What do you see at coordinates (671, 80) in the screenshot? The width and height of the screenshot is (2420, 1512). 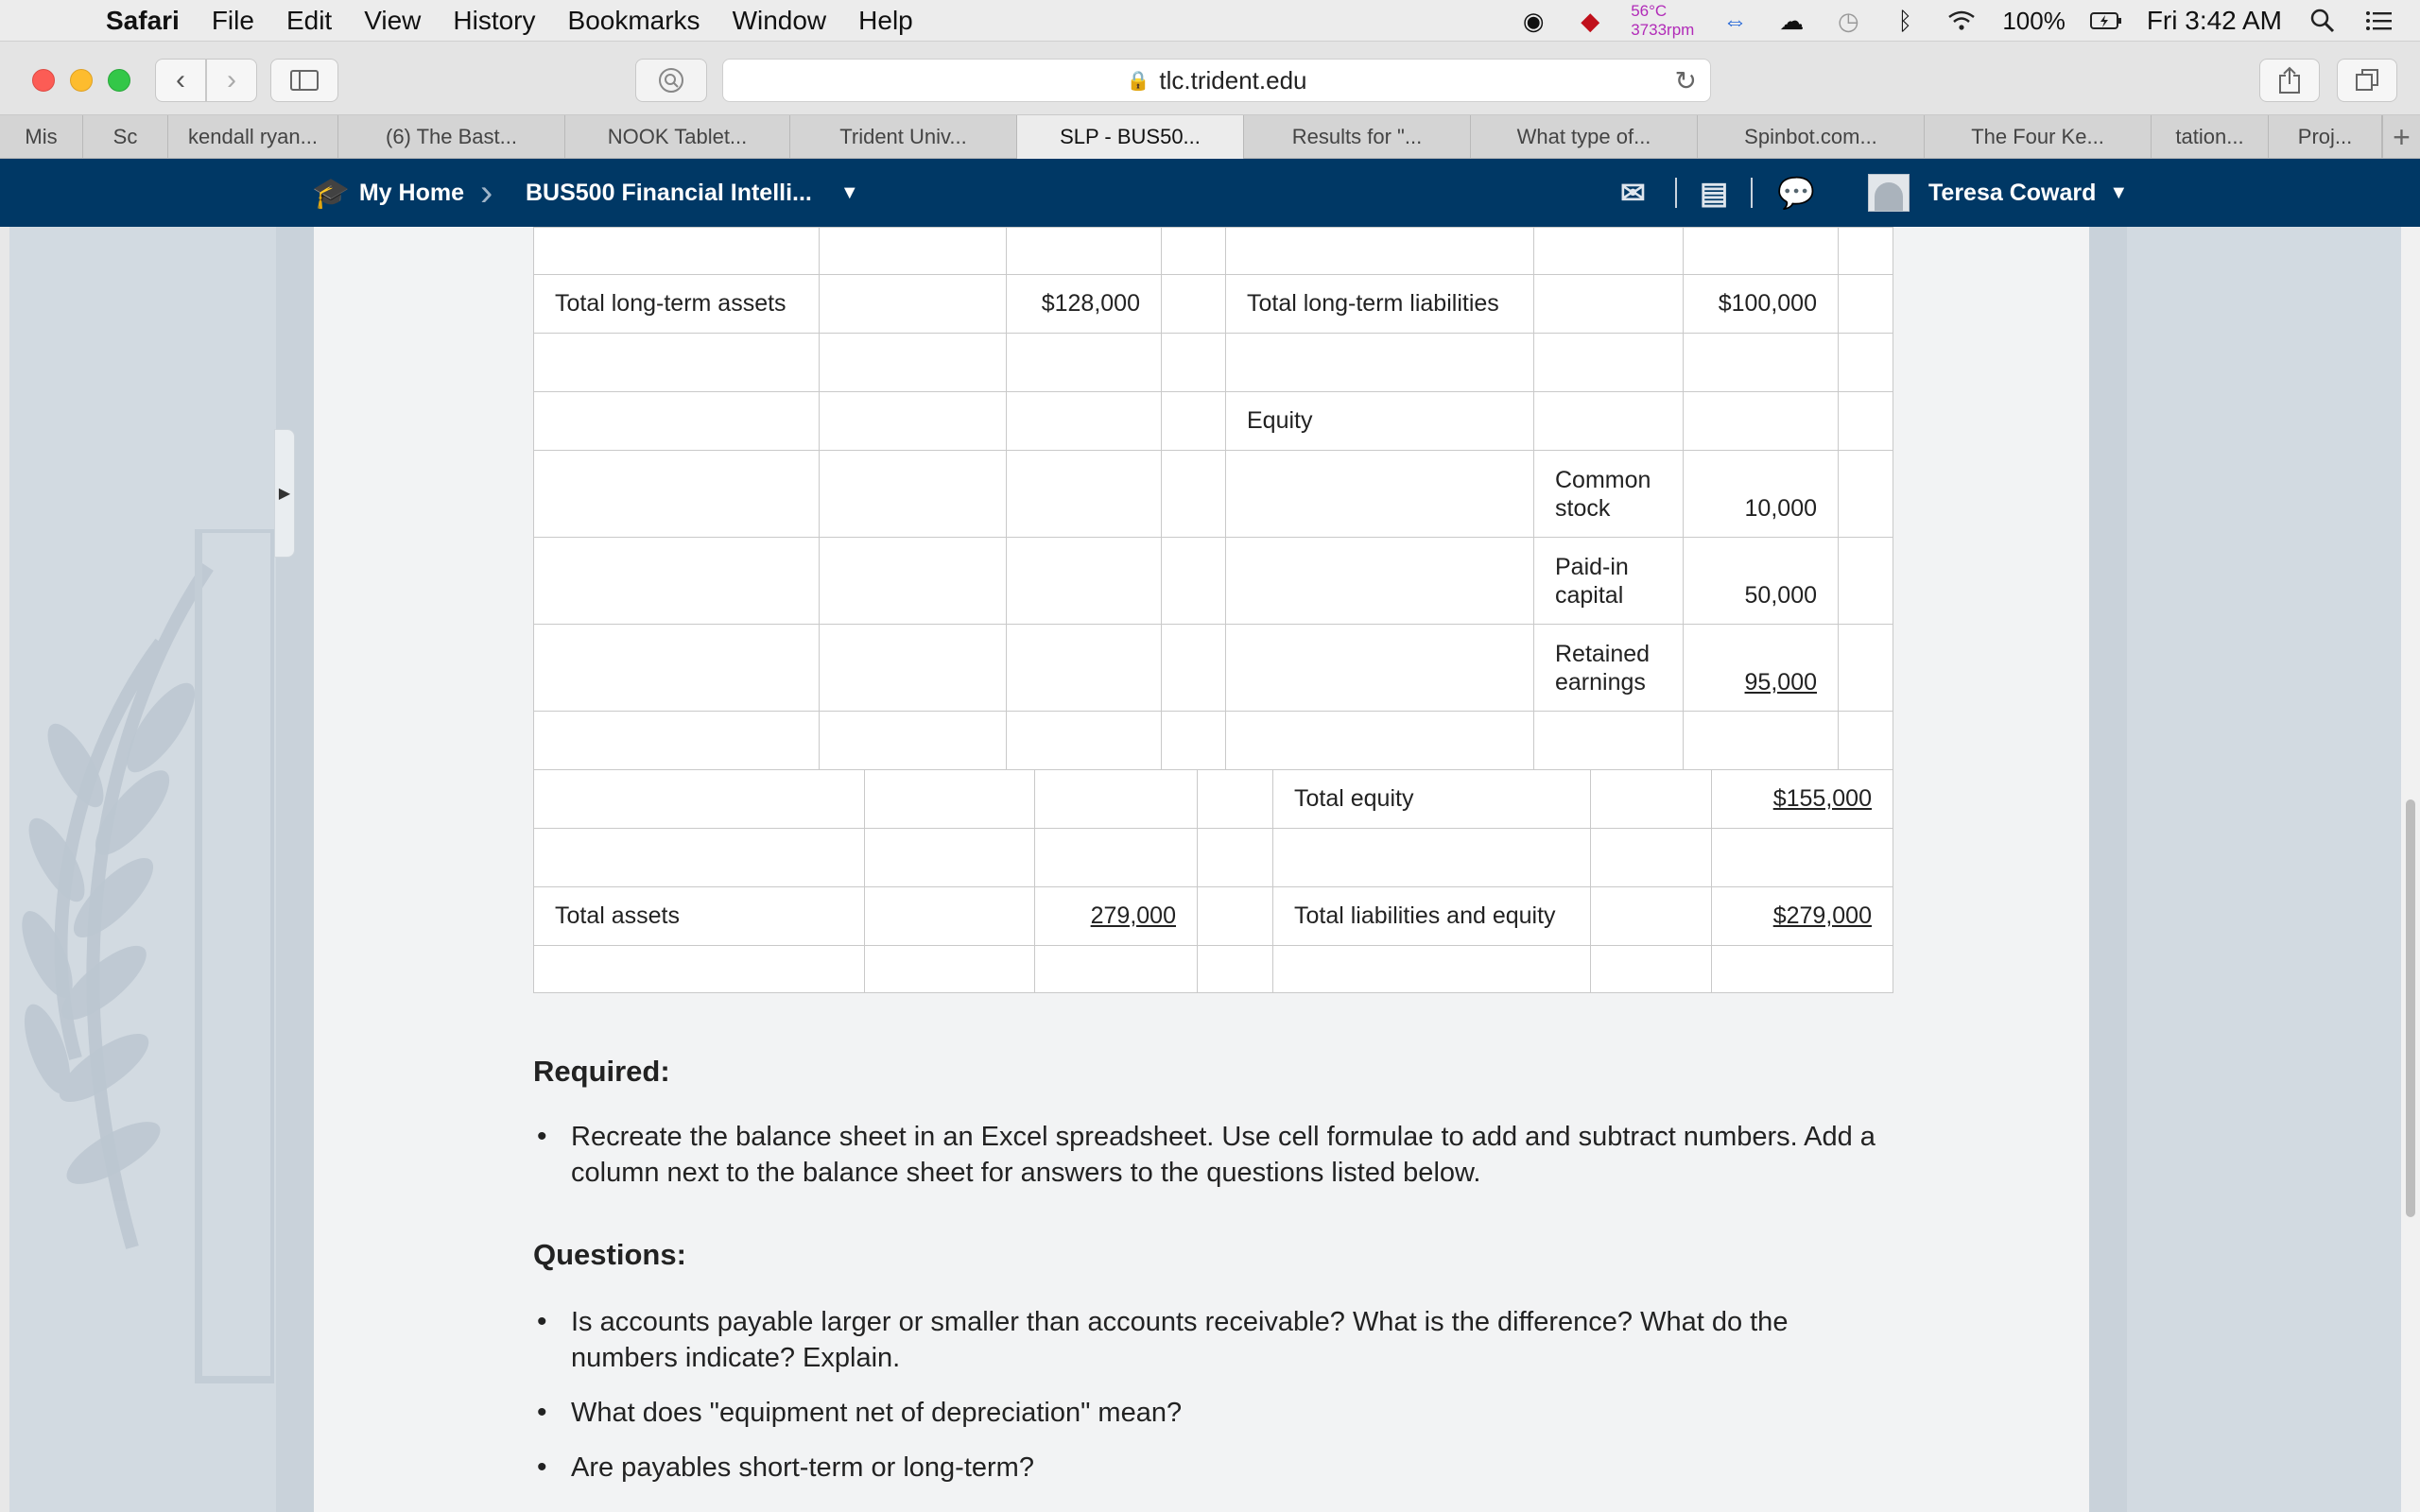 I see `privacy-report-button` at bounding box center [671, 80].